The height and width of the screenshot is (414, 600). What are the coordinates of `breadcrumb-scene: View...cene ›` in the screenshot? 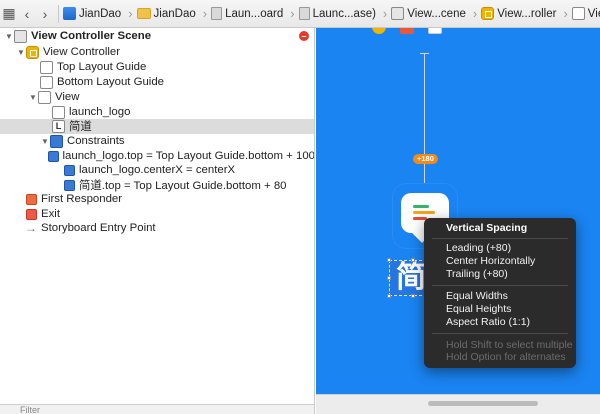 It's located at (436, 13).